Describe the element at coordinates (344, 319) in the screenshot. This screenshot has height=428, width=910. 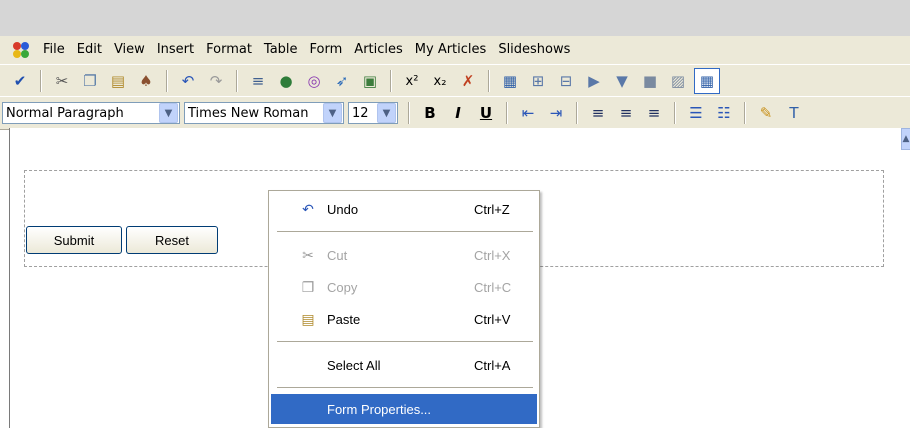
I see `menu-item-label: Paste` at that location.